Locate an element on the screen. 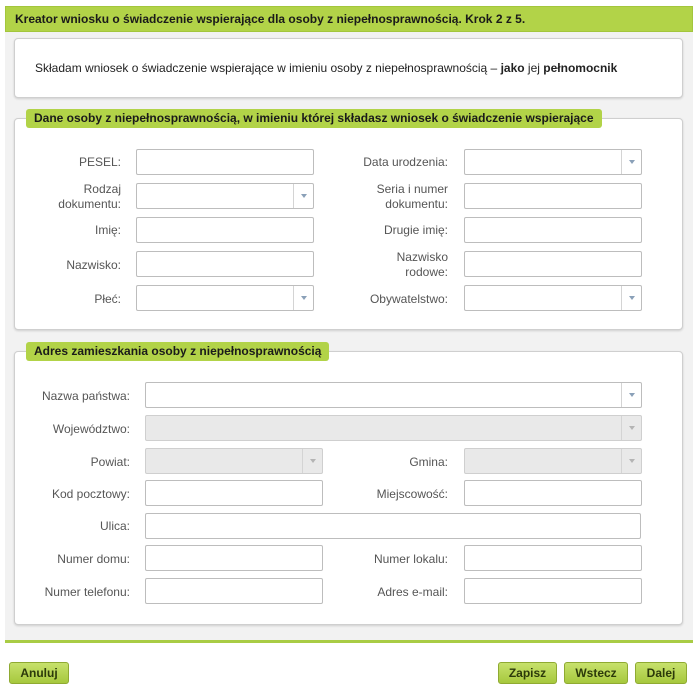 The height and width of the screenshot is (695, 698). last-name-input is located at coordinates (225, 264).